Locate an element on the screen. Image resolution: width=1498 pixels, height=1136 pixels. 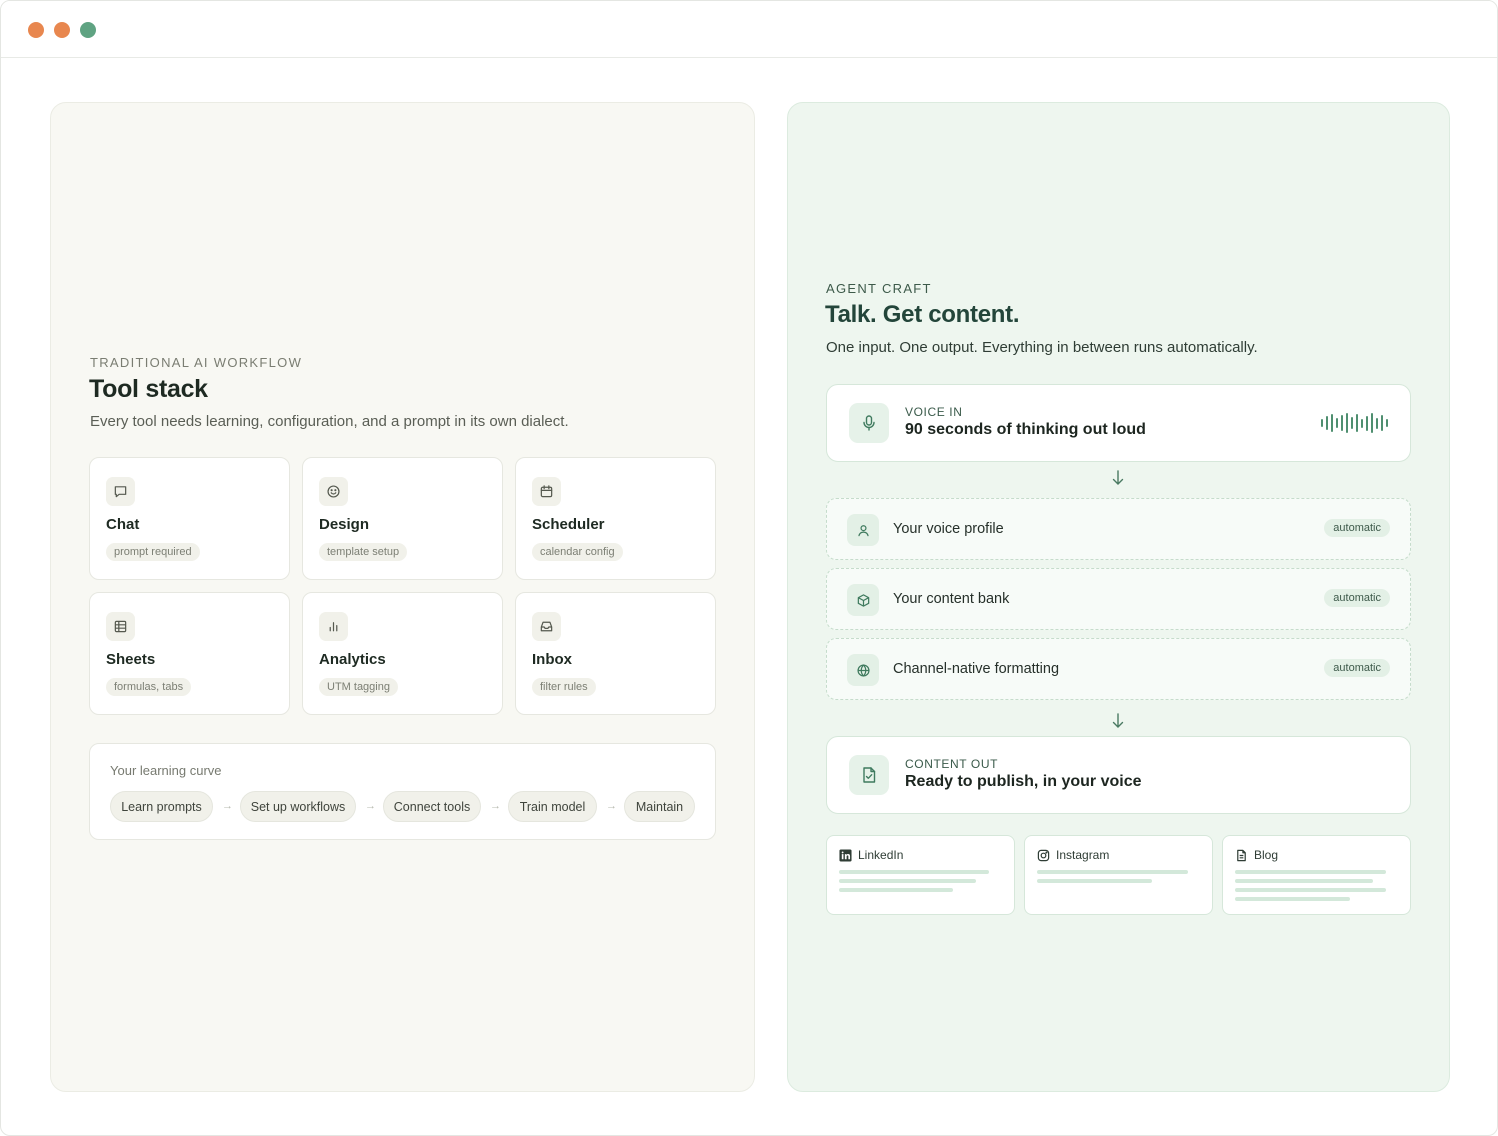
chat-icon is located at coordinates (120, 491).